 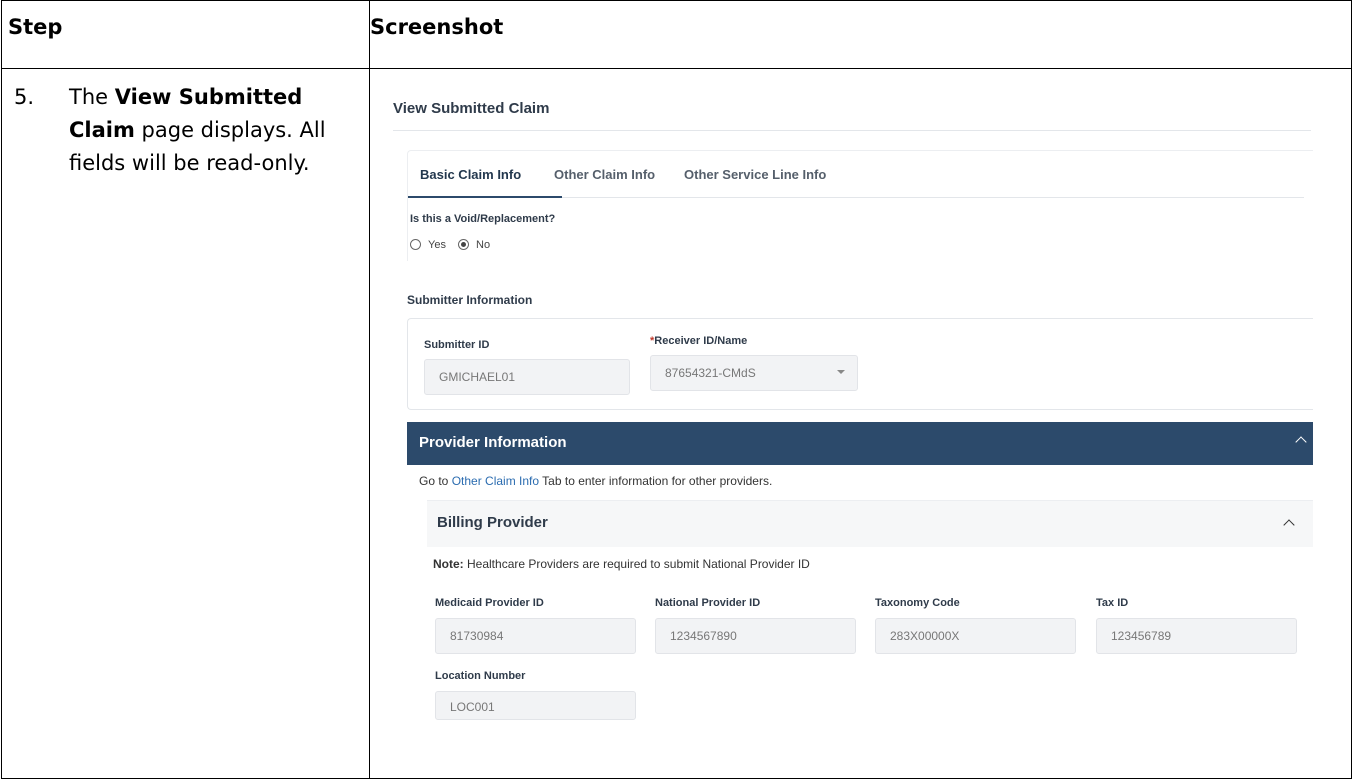 I want to click on other-claim-info-link: Other Claim Info, so click(x=495, y=481).